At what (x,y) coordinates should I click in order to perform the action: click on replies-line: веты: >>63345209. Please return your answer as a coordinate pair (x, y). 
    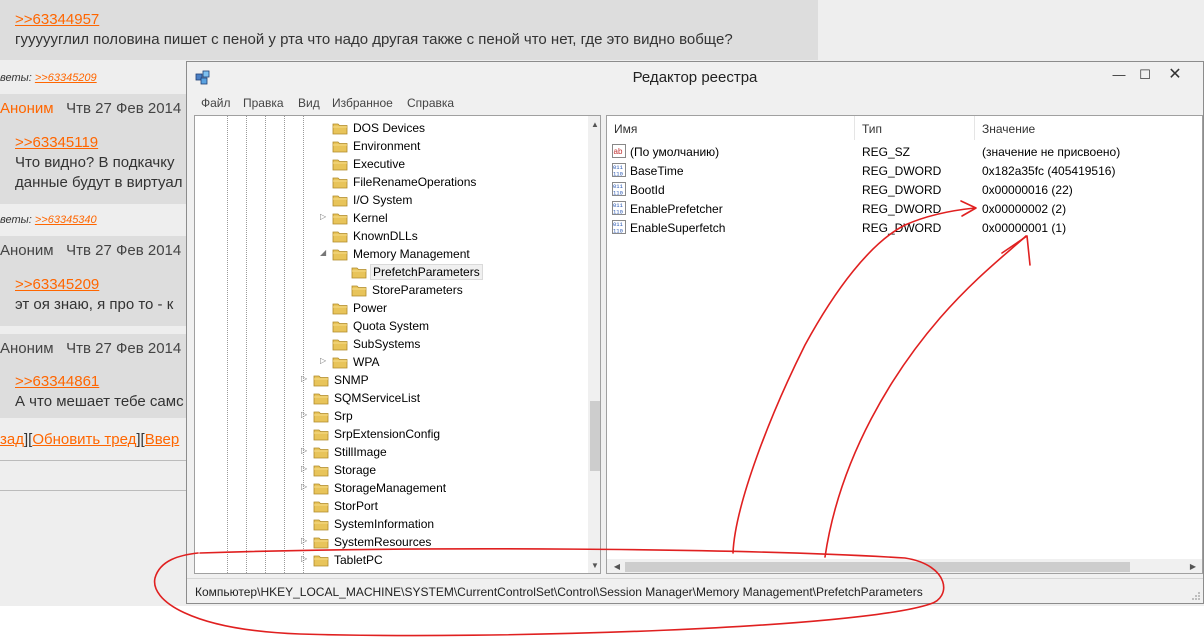
    Looking at the image, I should click on (48, 78).